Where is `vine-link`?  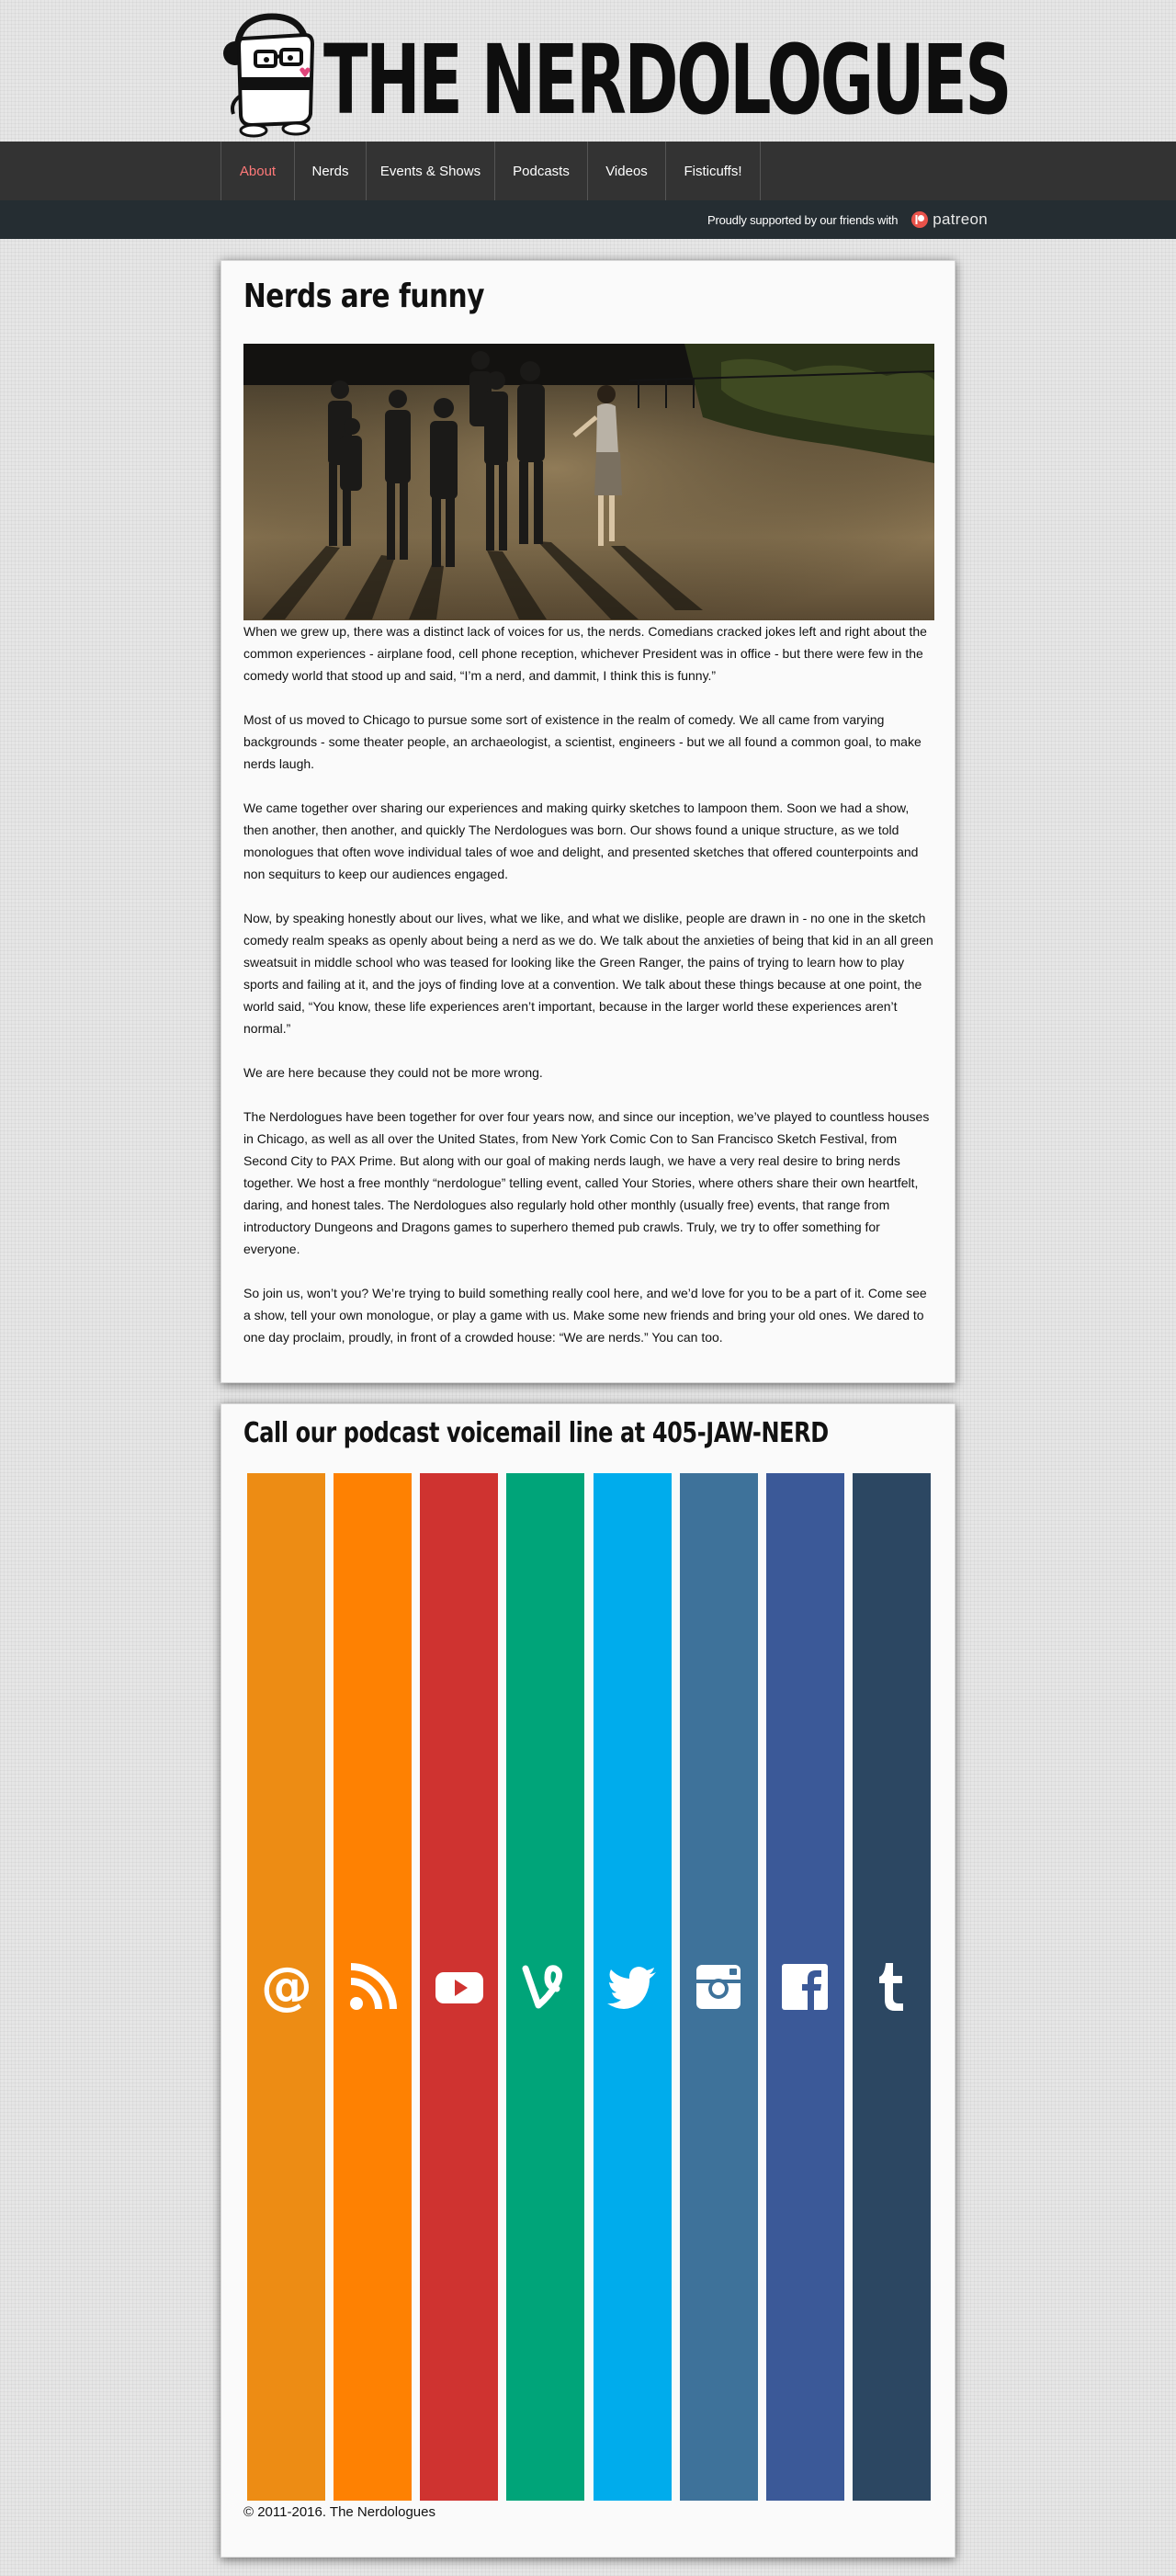 vine-link is located at coordinates (545, 1987).